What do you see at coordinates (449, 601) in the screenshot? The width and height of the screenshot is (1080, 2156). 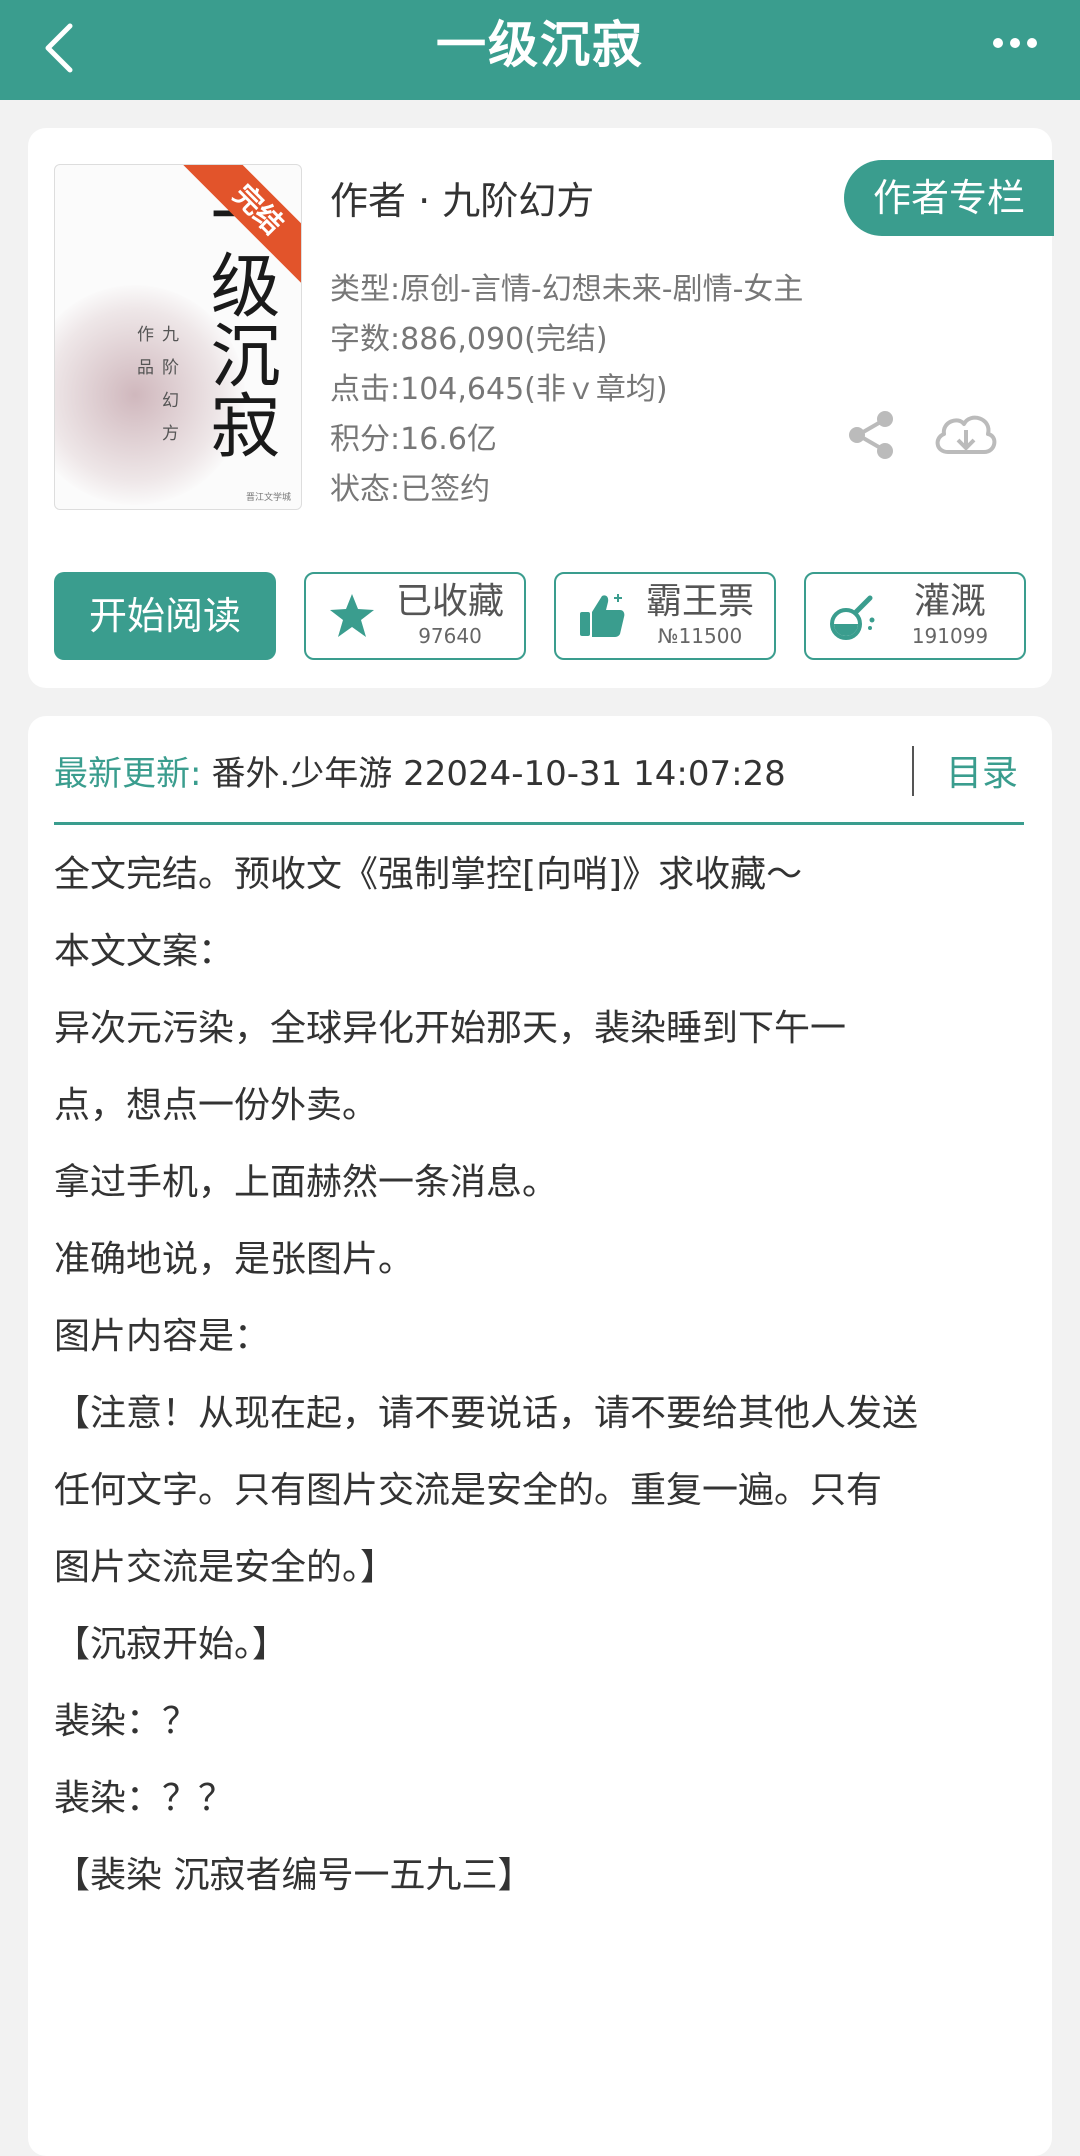 I see `collect-label: 已收藏` at bounding box center [449, 601].